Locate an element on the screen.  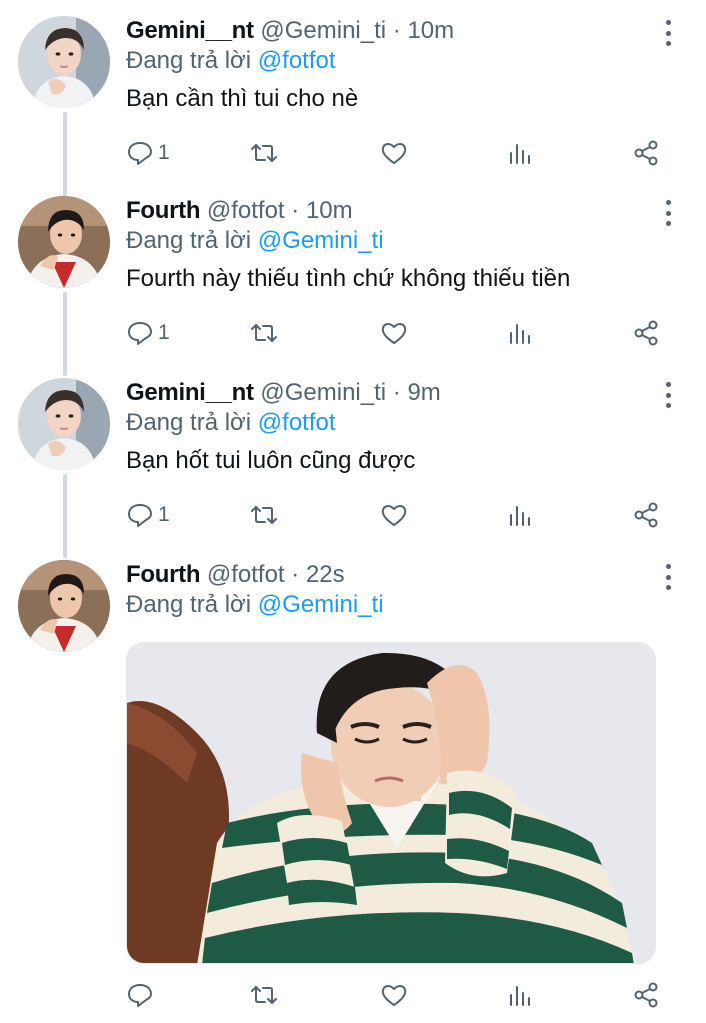
action-bar is located at coordinates (396, 995).